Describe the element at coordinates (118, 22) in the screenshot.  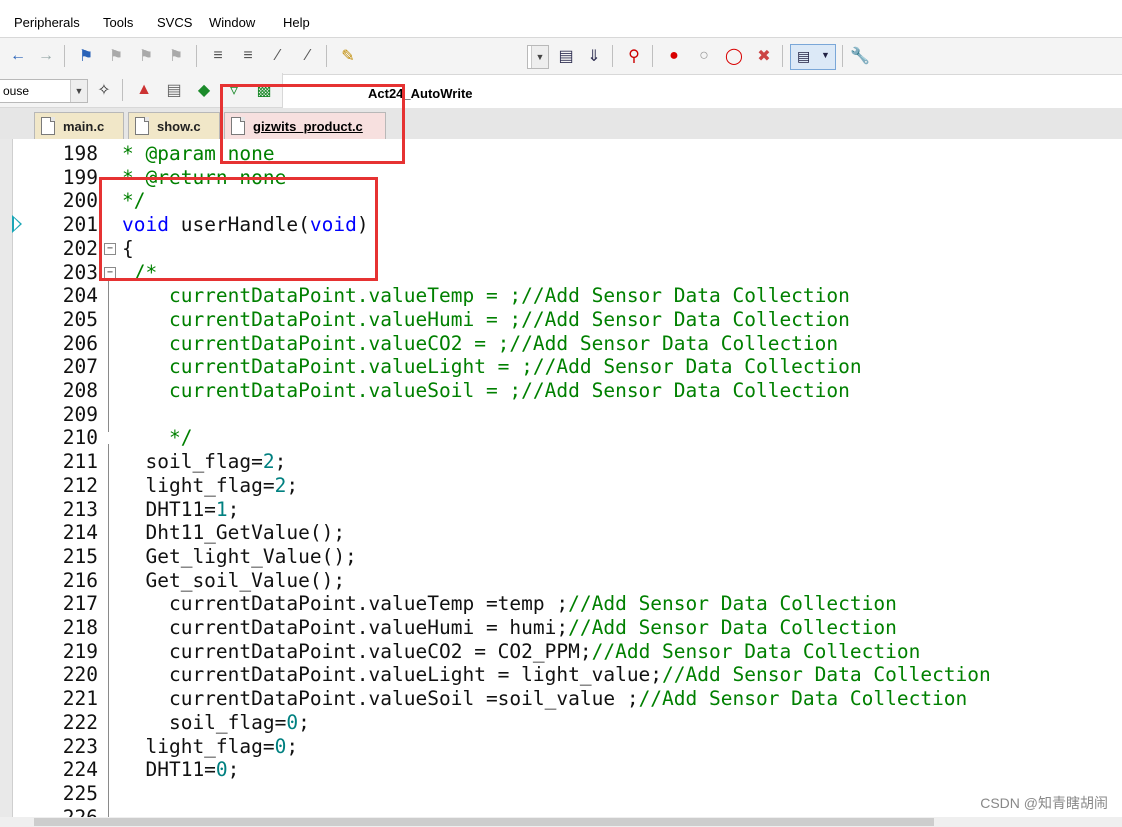
I see `menu-tools: Tools` at that location.